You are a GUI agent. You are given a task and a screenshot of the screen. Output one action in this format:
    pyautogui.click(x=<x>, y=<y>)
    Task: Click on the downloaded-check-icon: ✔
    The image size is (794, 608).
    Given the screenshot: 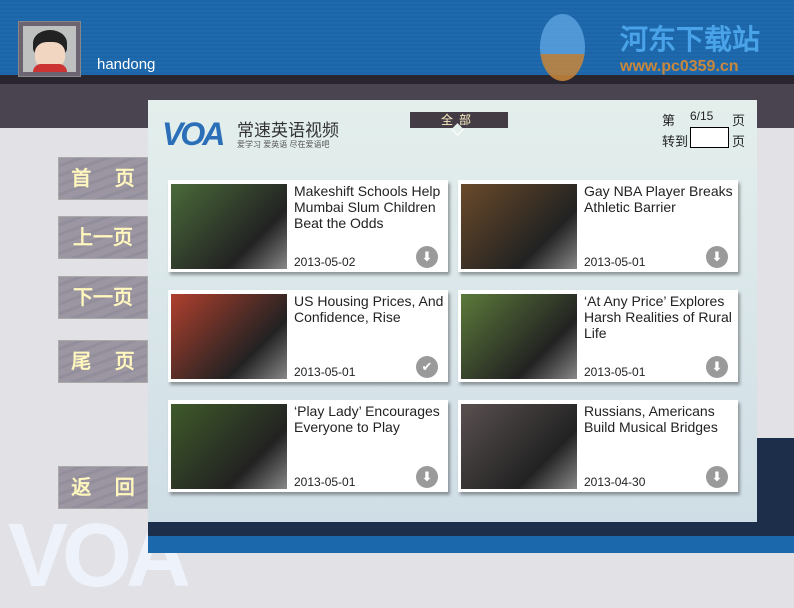 What is the action you would take?
    pyautogui.click(x=427, y=367)
    